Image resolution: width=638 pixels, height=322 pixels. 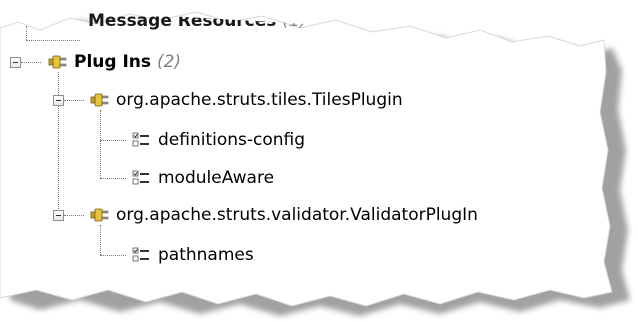 I want to click on property-label: definitions-config, so click(x=232, y=140).